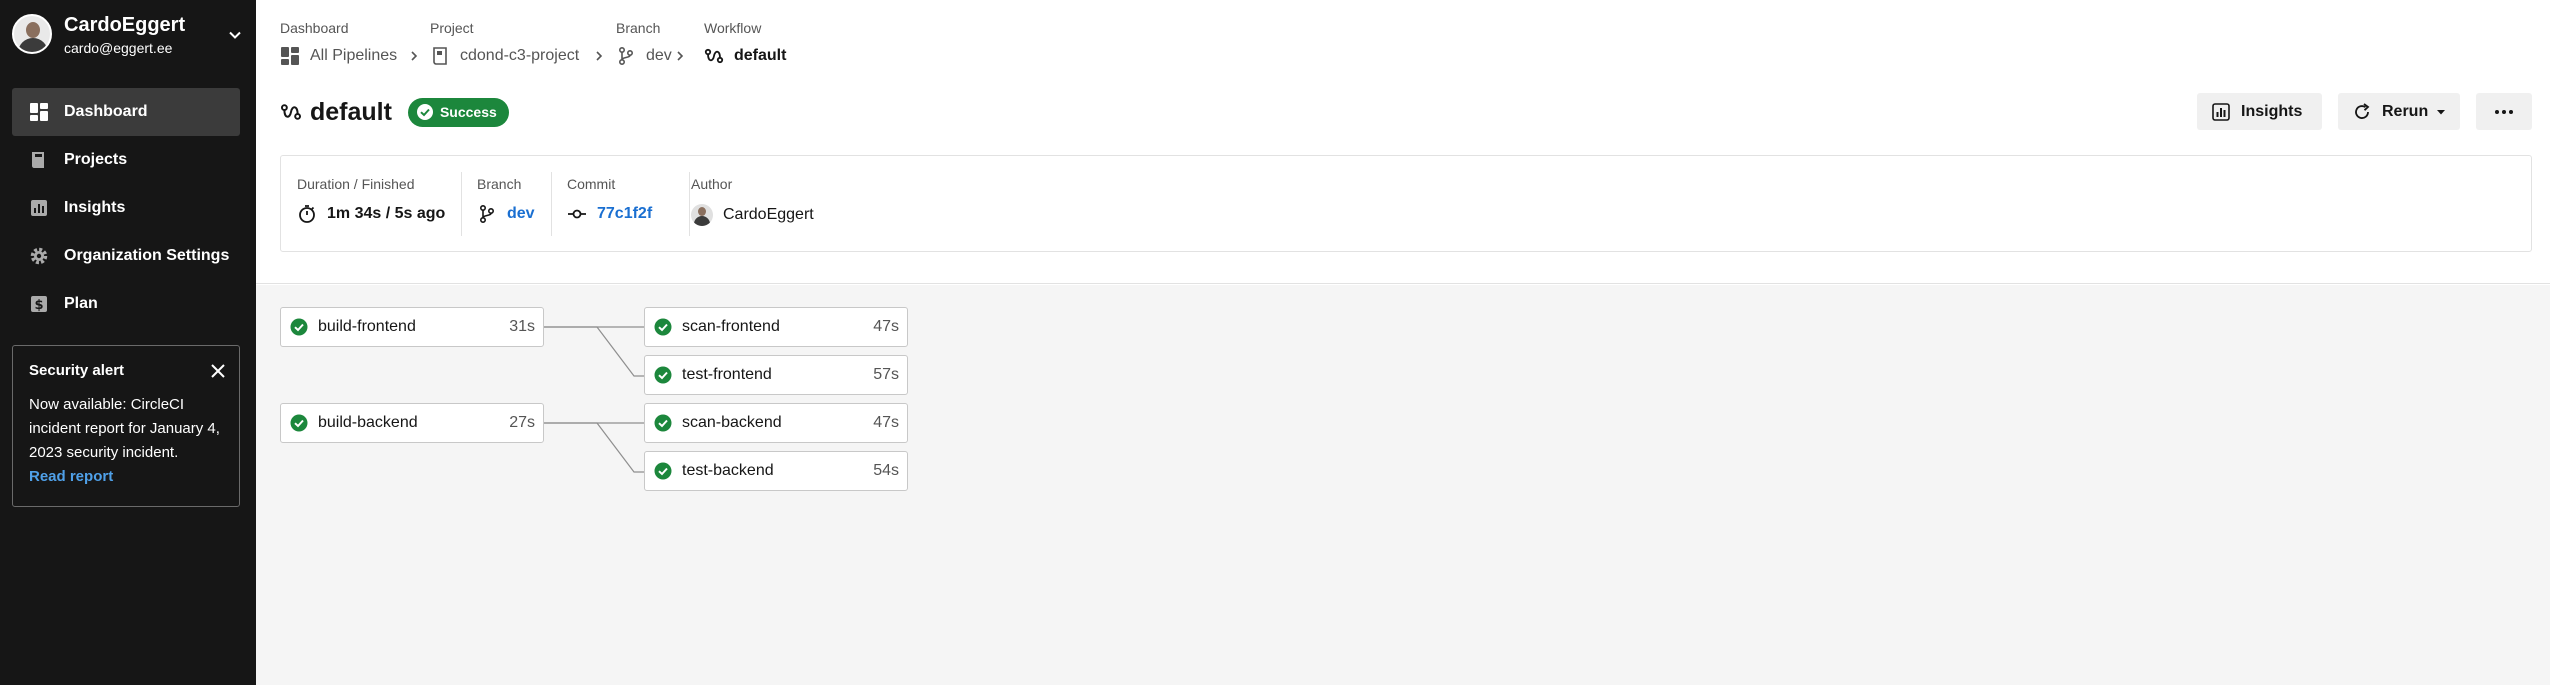 The image size is (2550, 685). What do you see at coordinates (731, 326) in the screenshot?
I see `job-name: scan-frontend` at bounding box center [731, 326].